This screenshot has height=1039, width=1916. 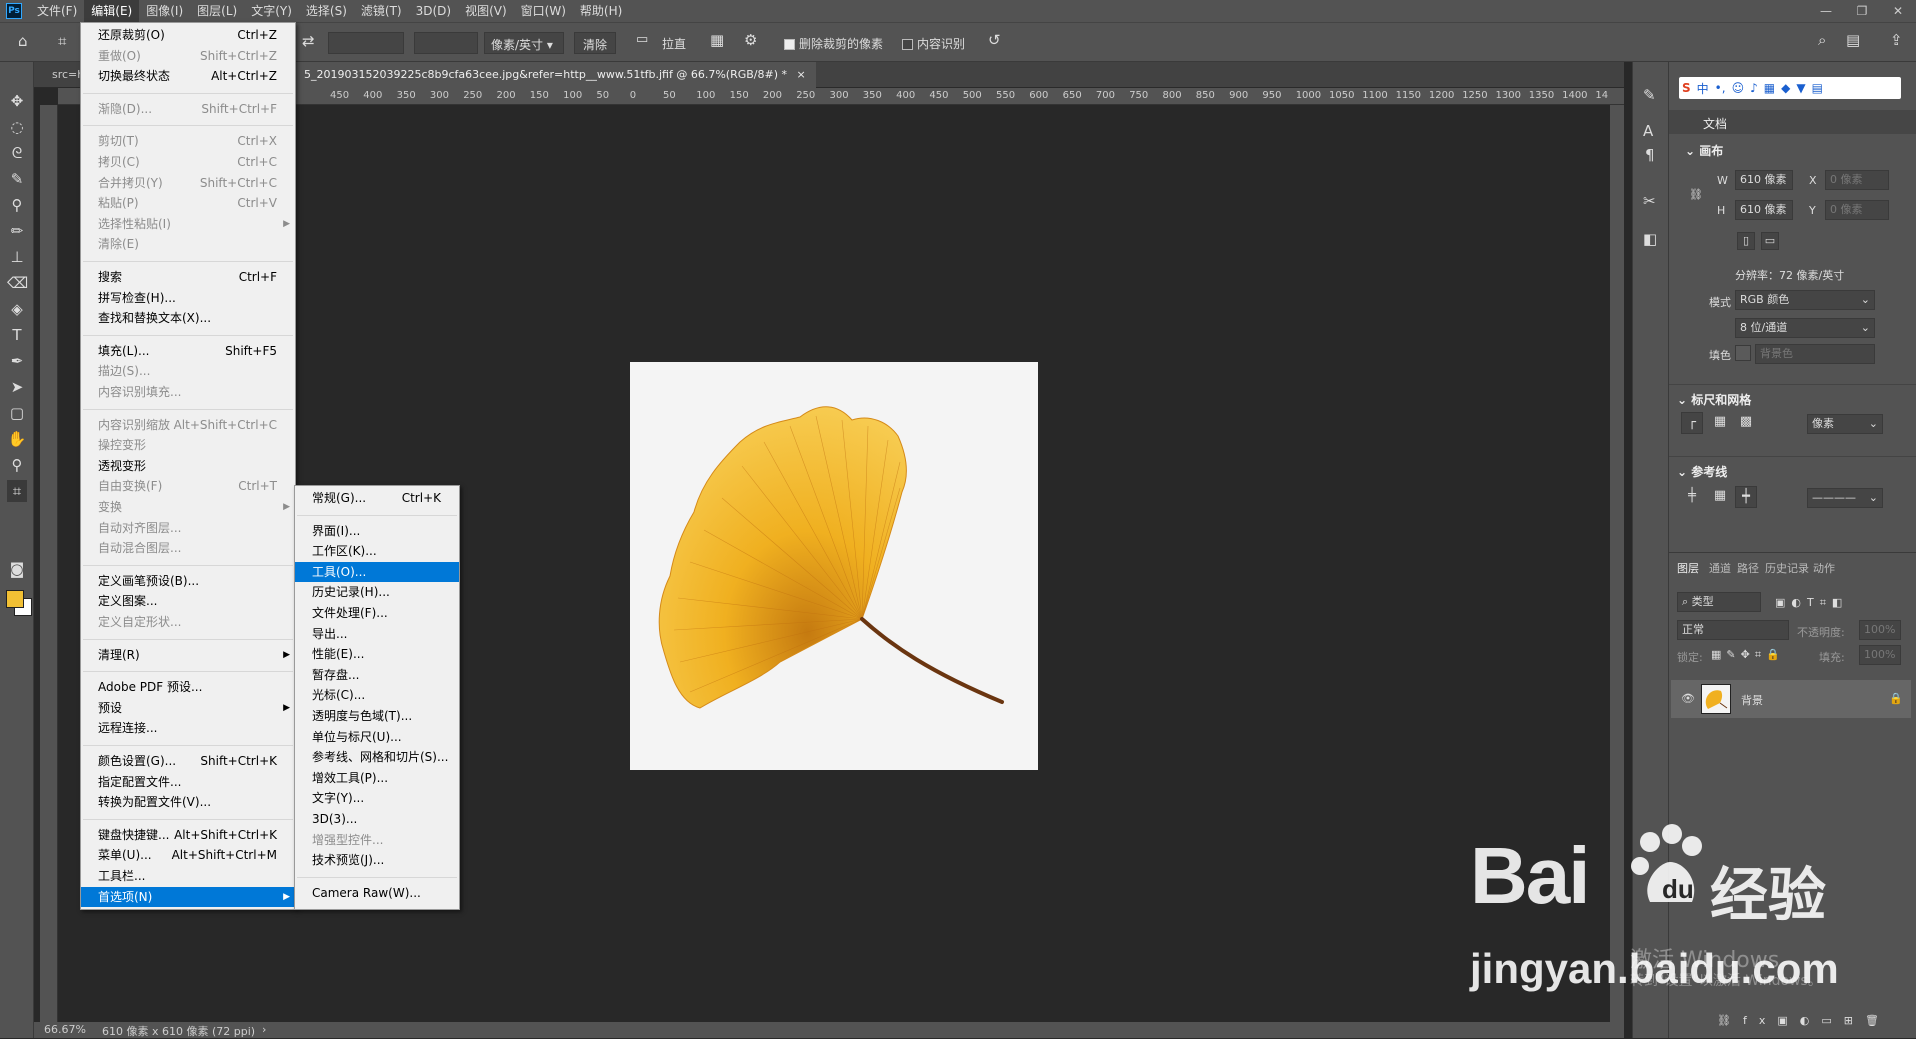 I want to click on menu-7: 3D(D), so click(x=433, y=11).